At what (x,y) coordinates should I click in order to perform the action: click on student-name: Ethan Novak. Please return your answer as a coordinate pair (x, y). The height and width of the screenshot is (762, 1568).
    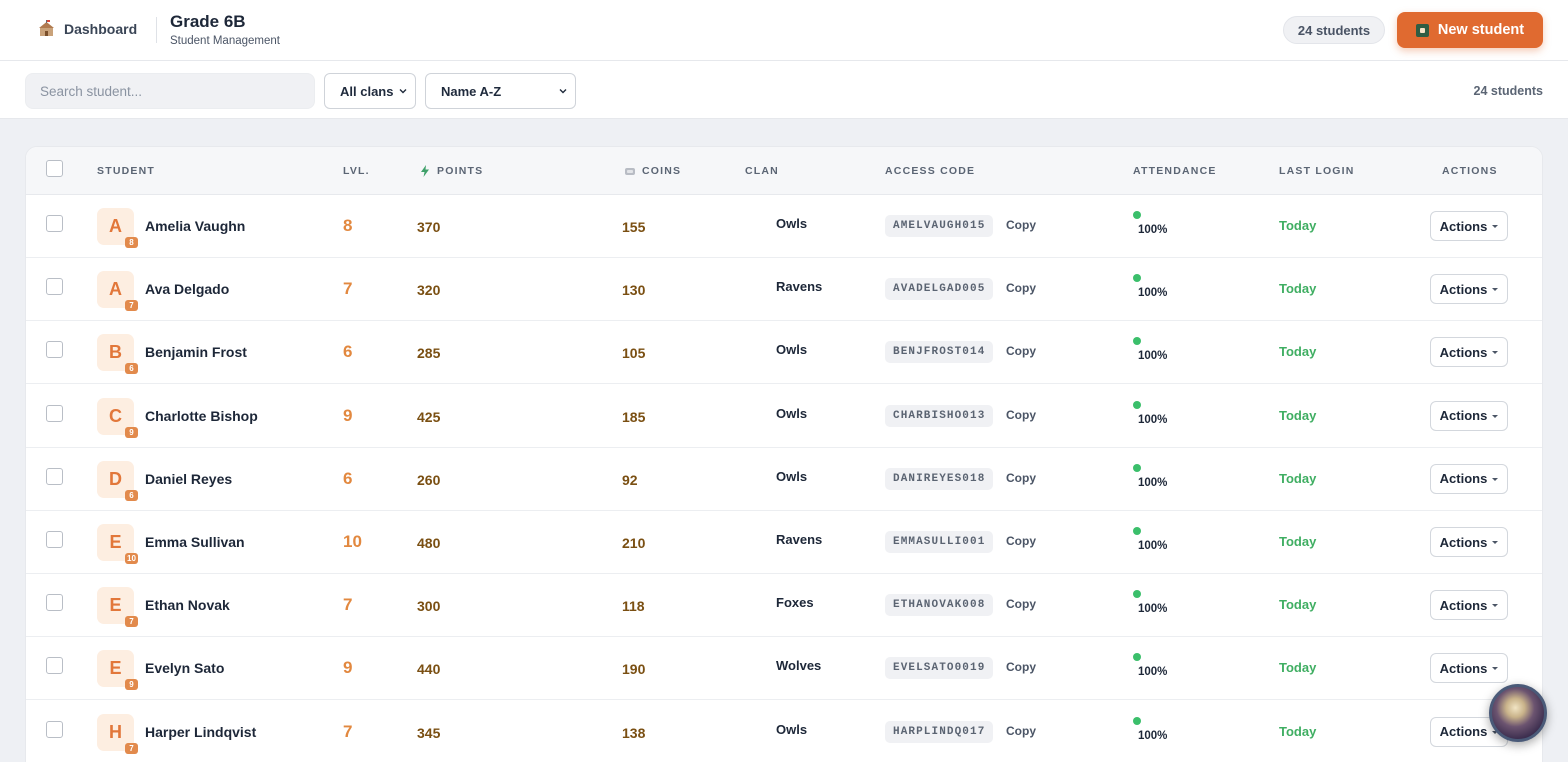
    Looking at the image, I should click on (187, 605).